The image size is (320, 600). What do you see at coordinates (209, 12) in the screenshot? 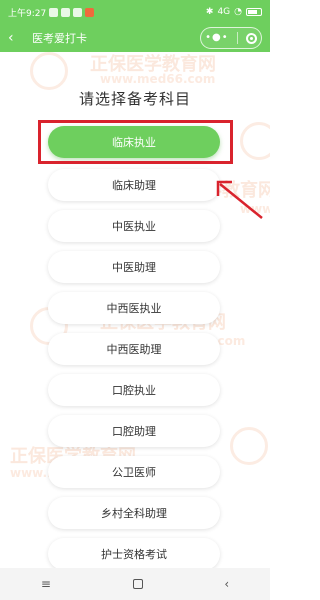
I see `bluetooth-icon: ✱` at bounding box center [209, 12].